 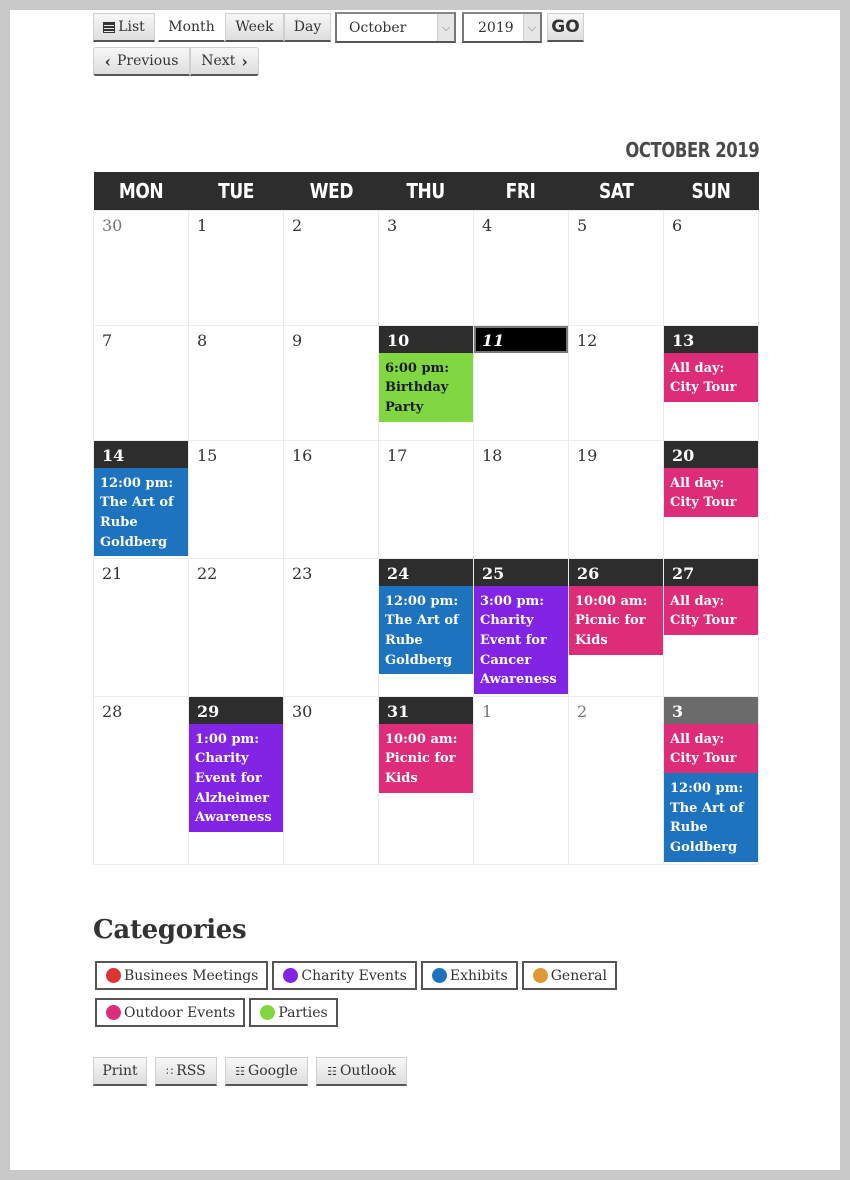 I want to click on day-number: 18, so click(x=492, y=455).